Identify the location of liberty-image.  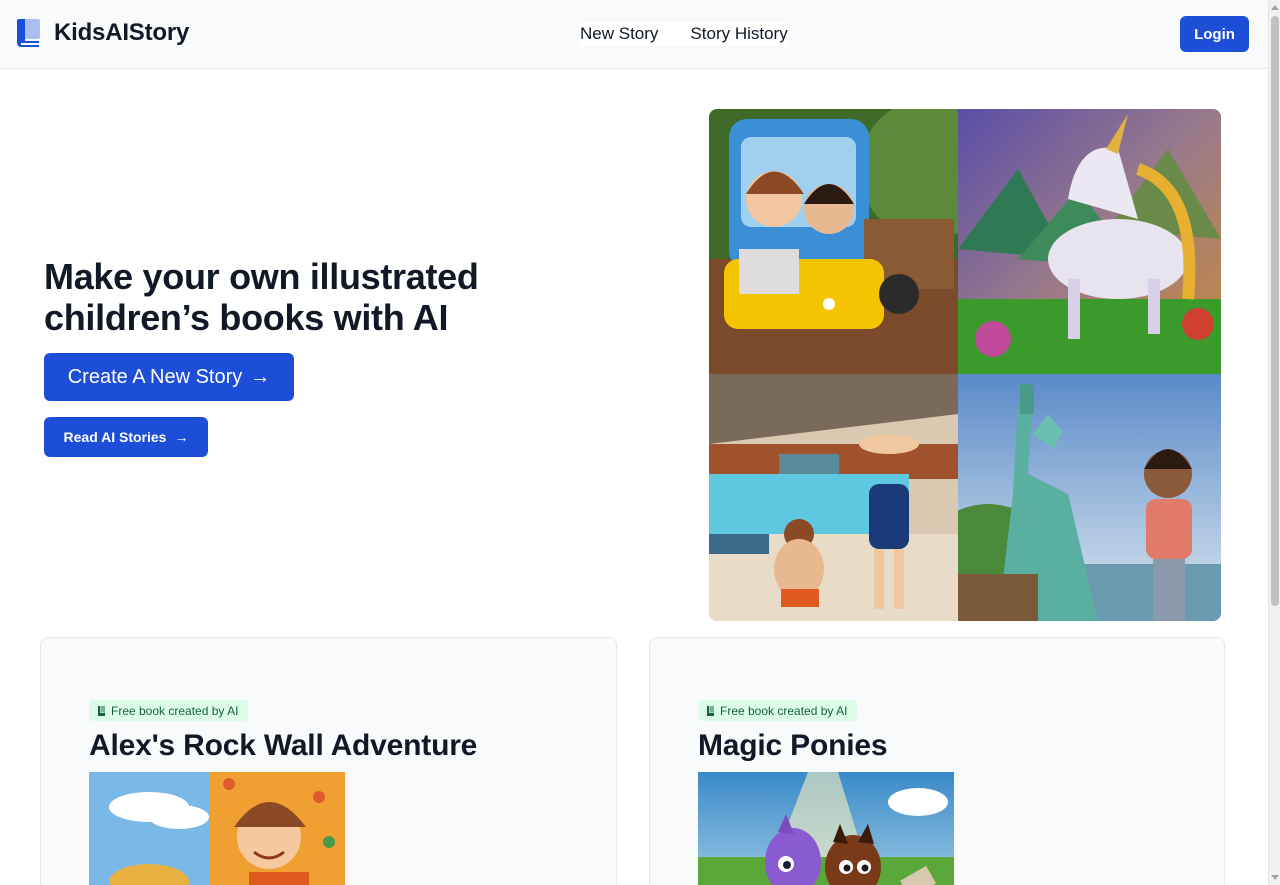
(1089, 497).